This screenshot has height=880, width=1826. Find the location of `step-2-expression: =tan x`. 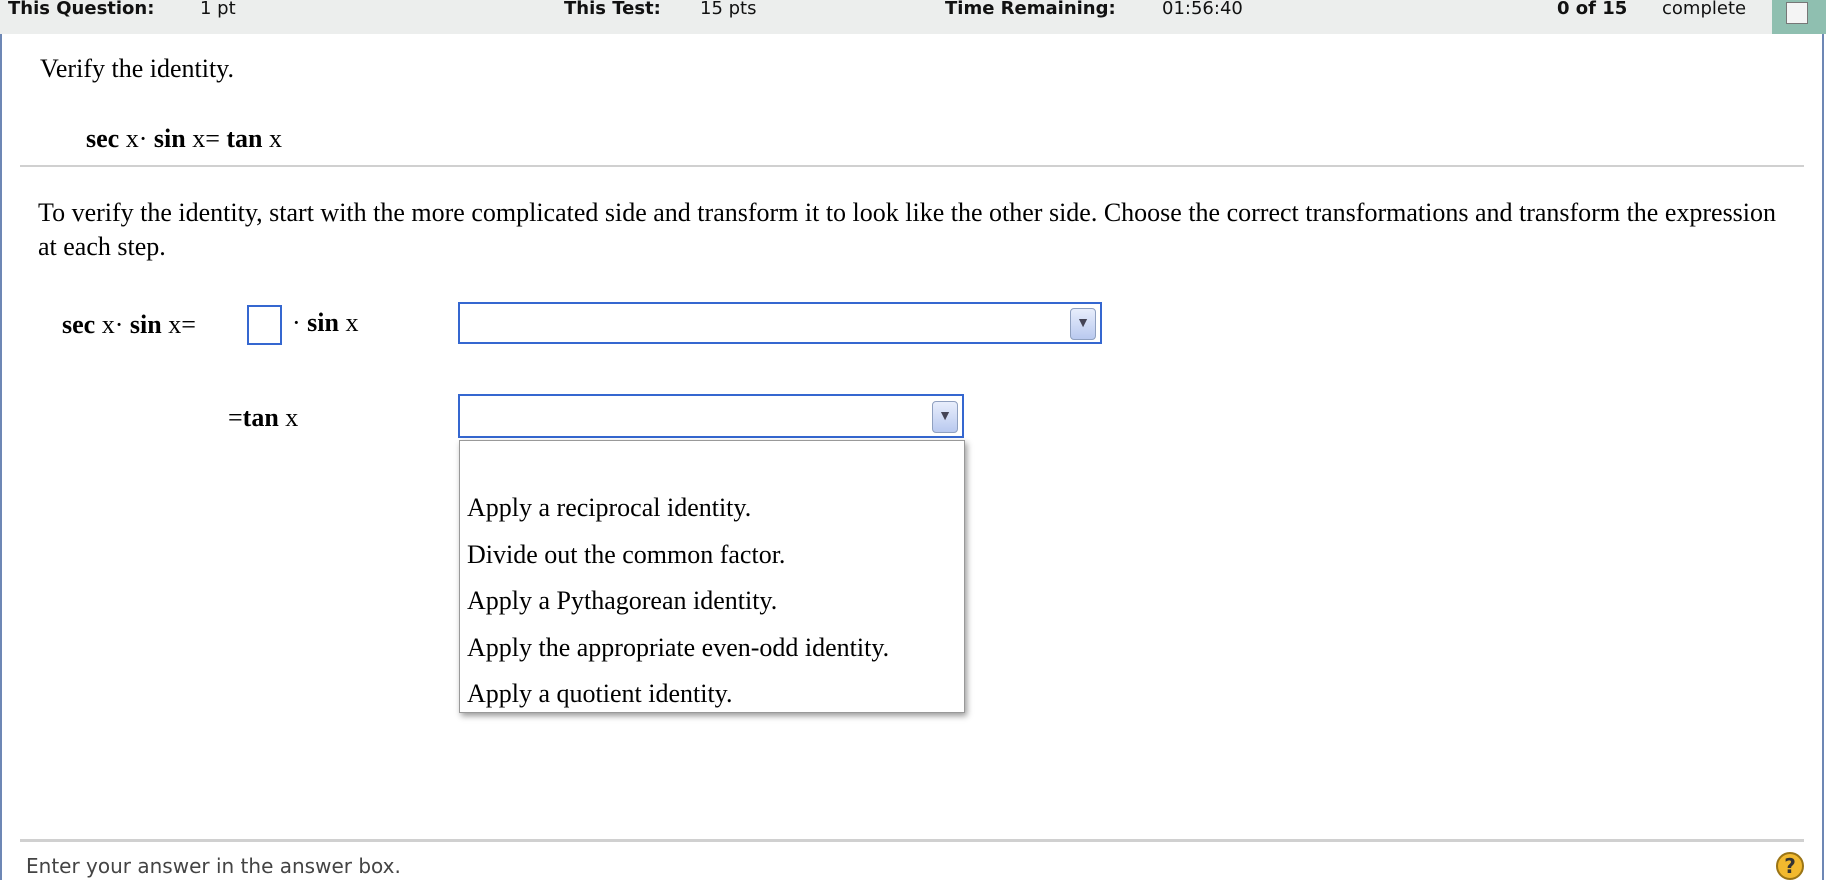

step-2-expression: =tan x is located at coordinates (263, 418).